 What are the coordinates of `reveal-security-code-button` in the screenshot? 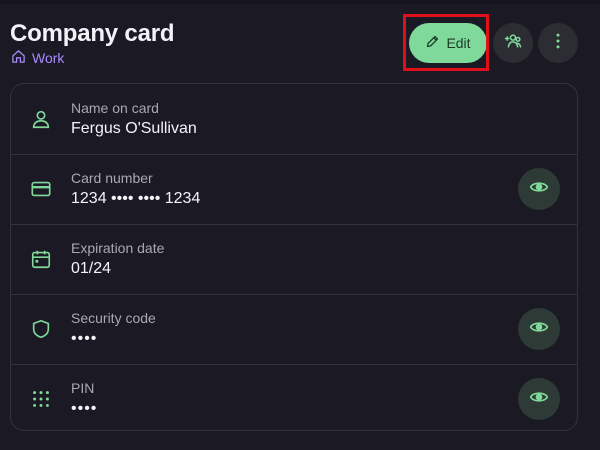 It's located at (539, 329).